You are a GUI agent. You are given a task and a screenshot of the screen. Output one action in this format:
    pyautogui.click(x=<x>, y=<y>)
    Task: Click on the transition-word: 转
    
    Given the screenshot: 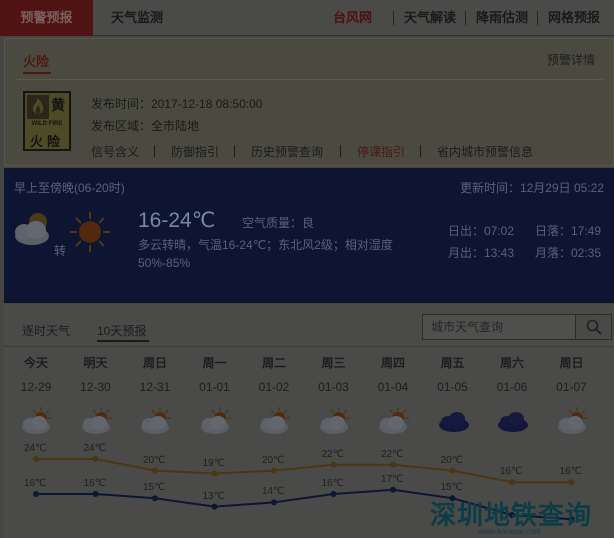 What is the action you would take?
    pyautogui.click(x=60, y=251)
    